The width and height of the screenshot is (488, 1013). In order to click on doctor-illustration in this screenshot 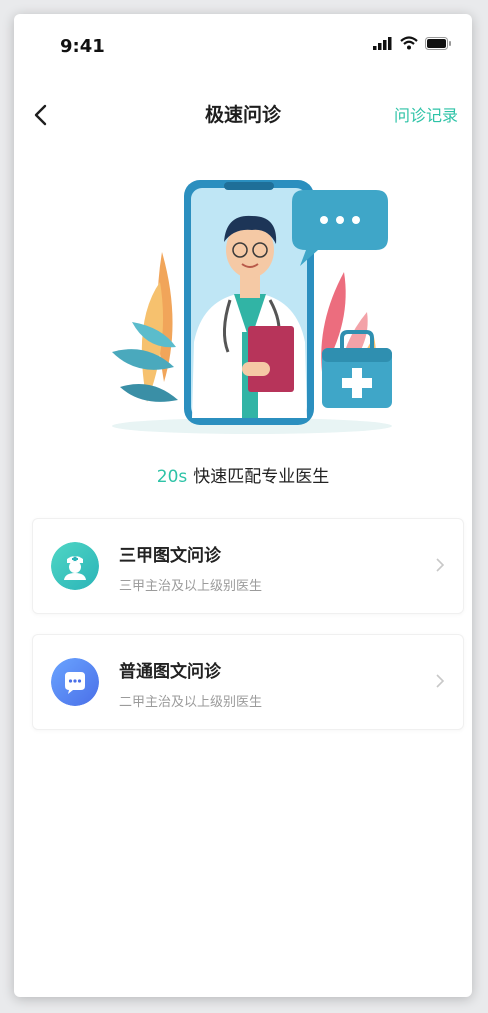, I will do `click(252, 307)`.